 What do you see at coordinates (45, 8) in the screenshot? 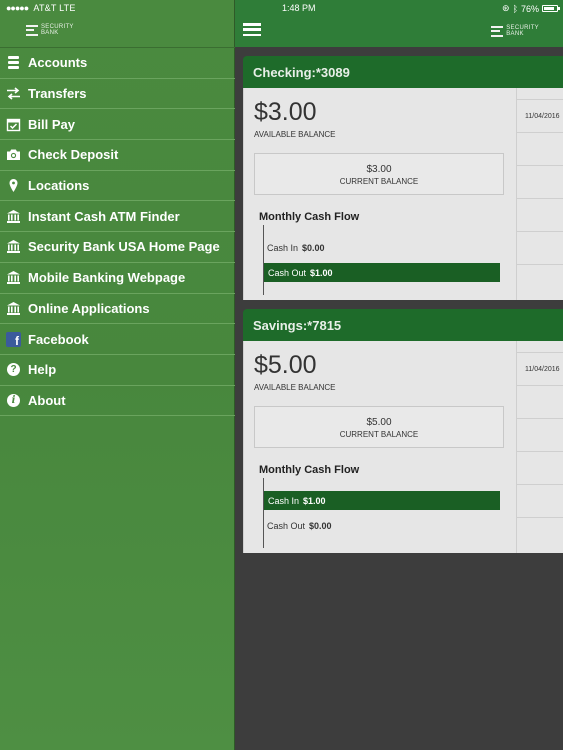
I see `carrier-label: AT&T` at bounding box center [45, 8].